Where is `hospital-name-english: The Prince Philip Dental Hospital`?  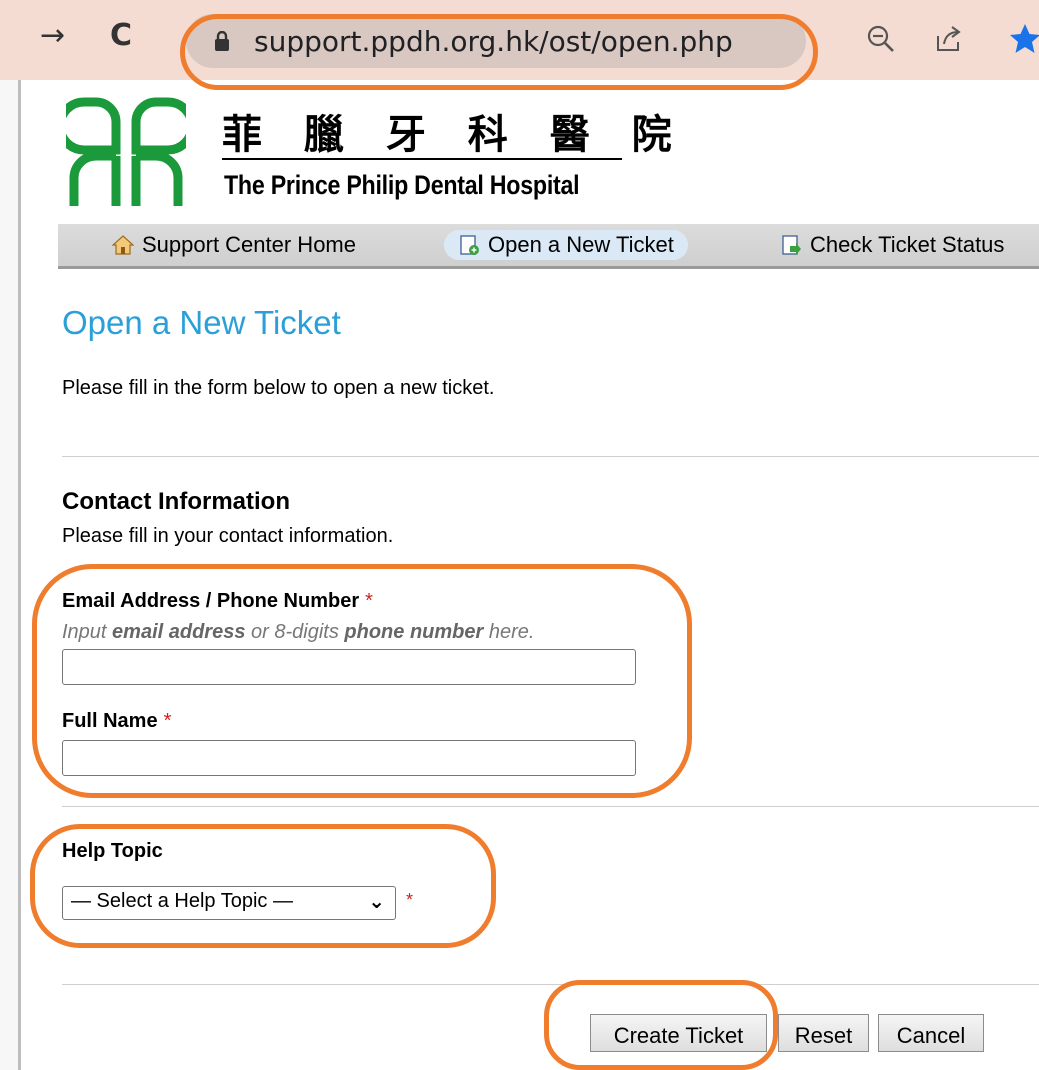 hospital-name-english: The Prince Philip Dental Hospital is located at coordinates (402, 185).